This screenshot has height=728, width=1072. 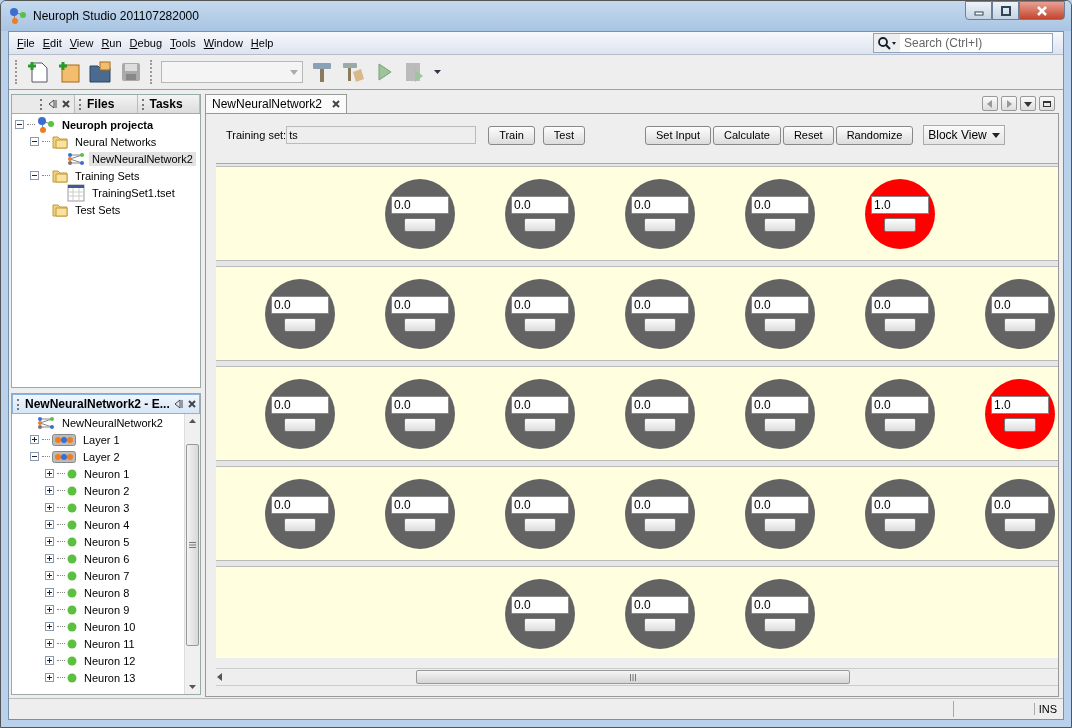 What do you see at coordinates (66, 104) in the screenshot?
I see `close-icon` at bounding box center [66, 104].